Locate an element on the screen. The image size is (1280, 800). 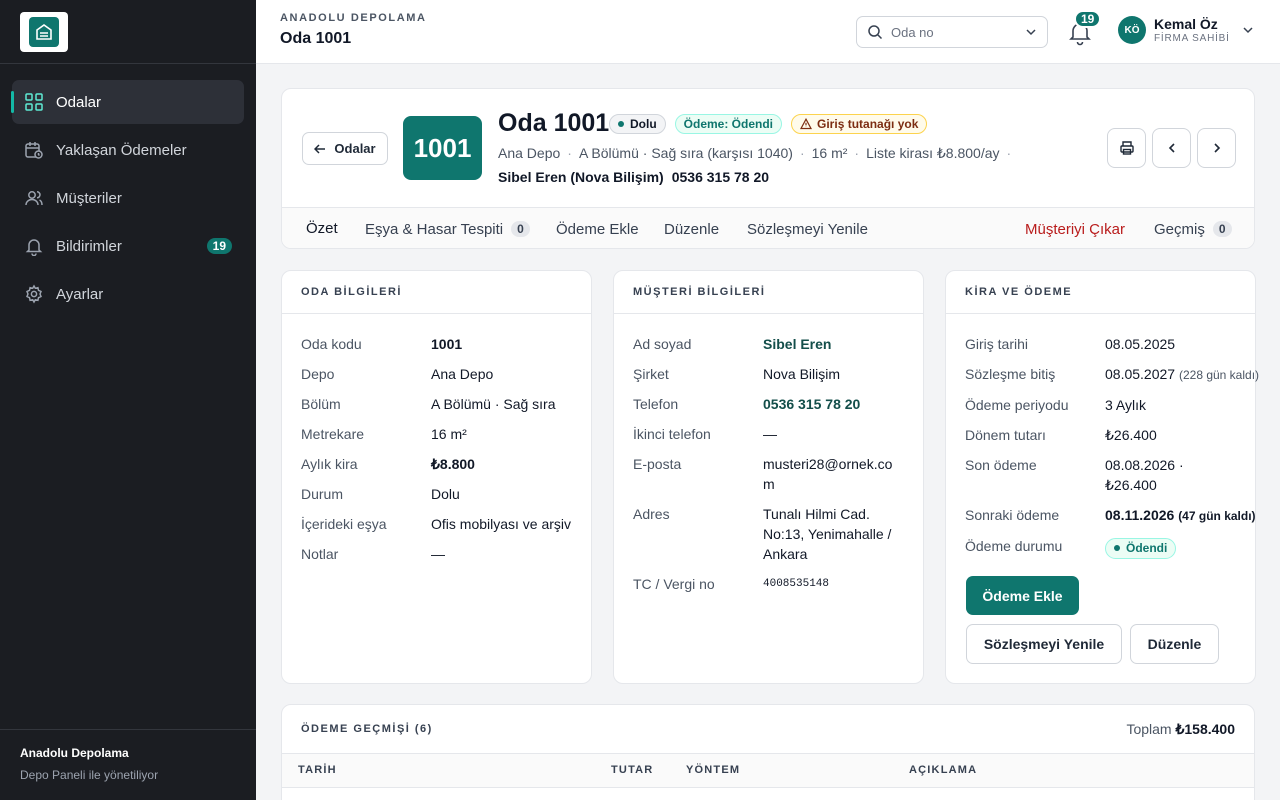
info-row: Sözleşme bitiş 08.05.2027 (228 gün kaldı) is located at coordinates (1112, 374).